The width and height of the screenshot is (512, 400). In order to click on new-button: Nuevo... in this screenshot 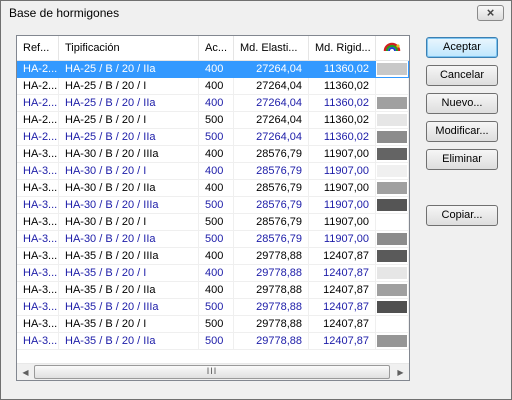, I will do `click(462, 103)`.